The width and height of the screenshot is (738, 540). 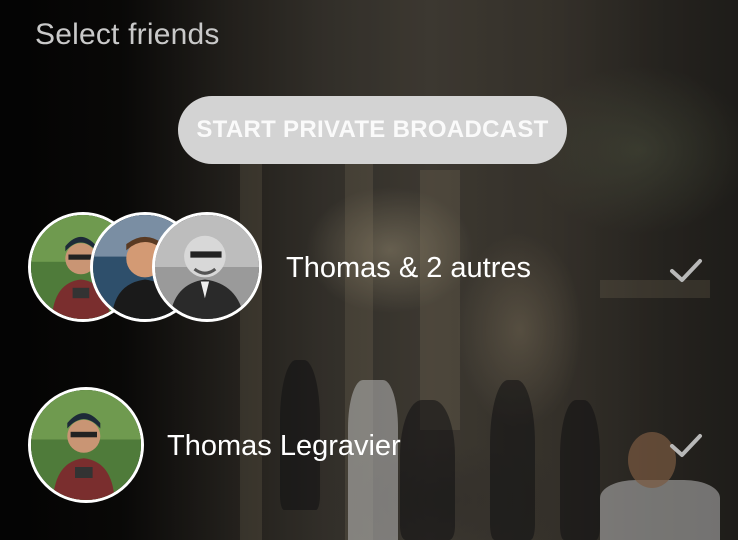 What do you see at coordinates (86, 445) in the screenshot?
I see `thomas-avatar` at bounding box center [86, 445].